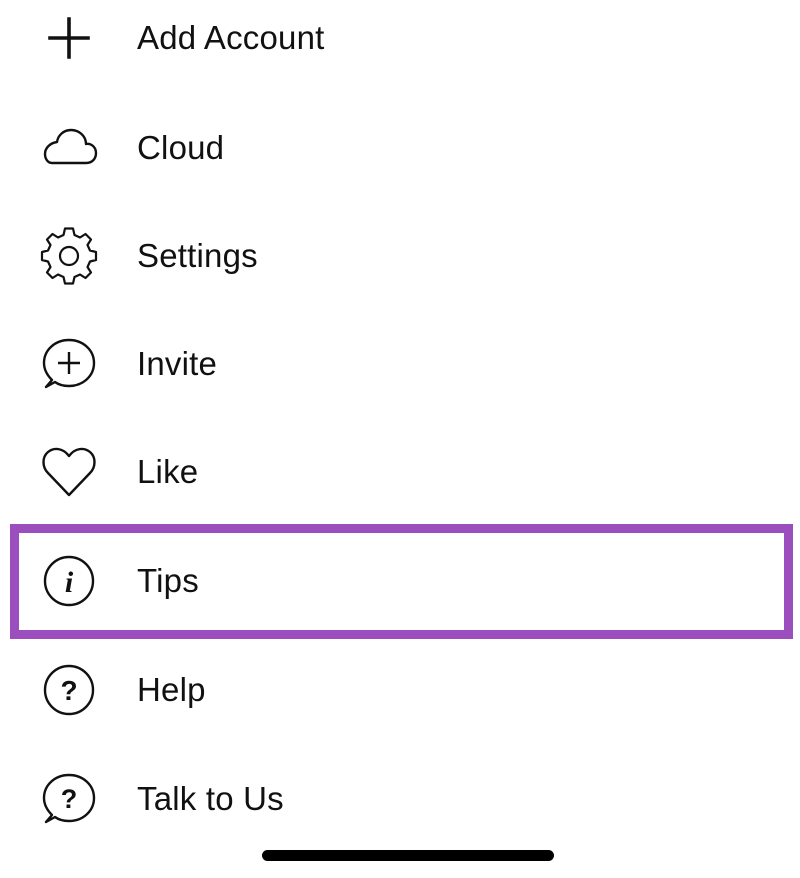 The width and height of the screenshot is (800, 878). I want to click on svg-text: i, so click(69, 582).